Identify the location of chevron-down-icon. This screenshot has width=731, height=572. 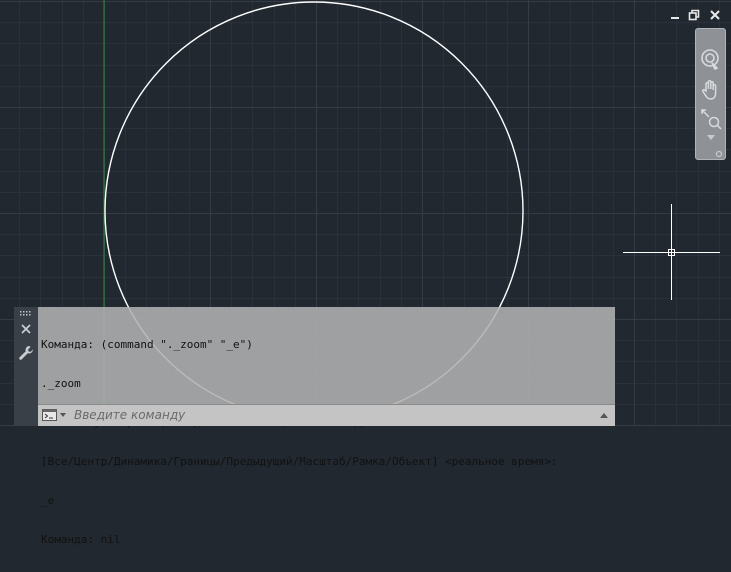
(711, 137).